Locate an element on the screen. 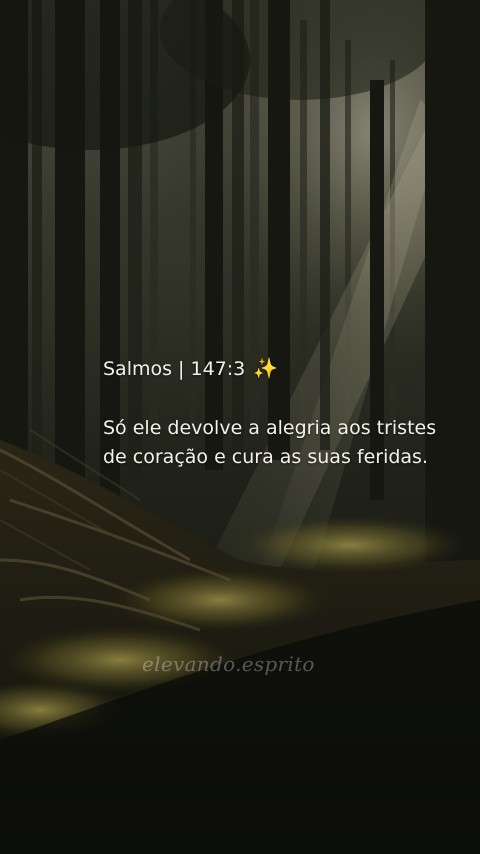  verse-reference: Salmos | 147:3 is located at coordinates (174, 369).